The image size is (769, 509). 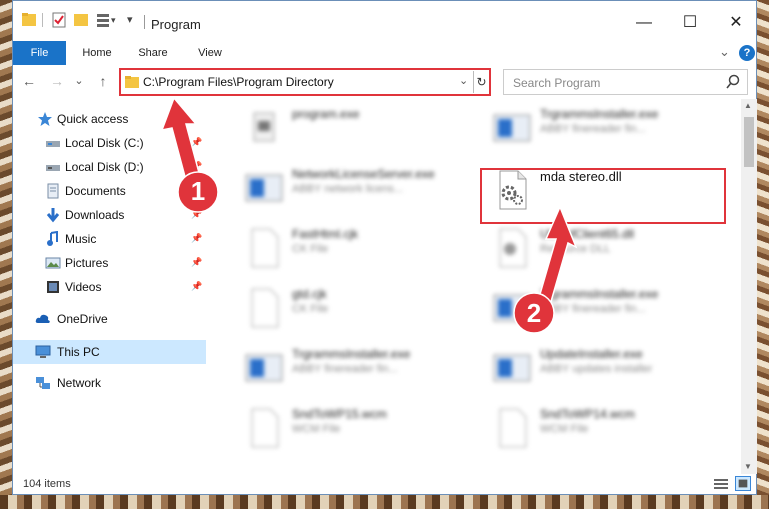 What do you see at coordinates (733, 82) in the screenshot?
I see `search-icon` at bounding box center [733, 82].